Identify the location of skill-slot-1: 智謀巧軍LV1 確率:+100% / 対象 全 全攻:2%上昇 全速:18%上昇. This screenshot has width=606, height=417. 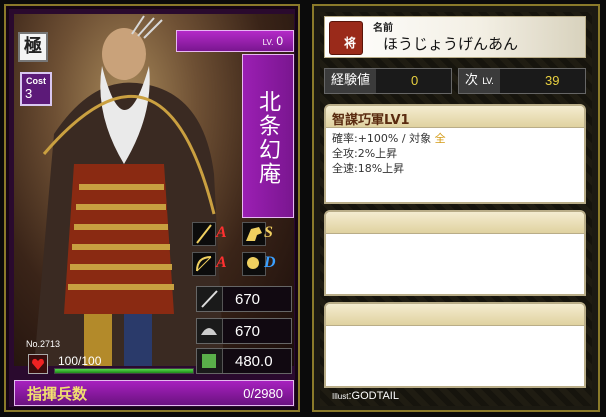
(455, 154).